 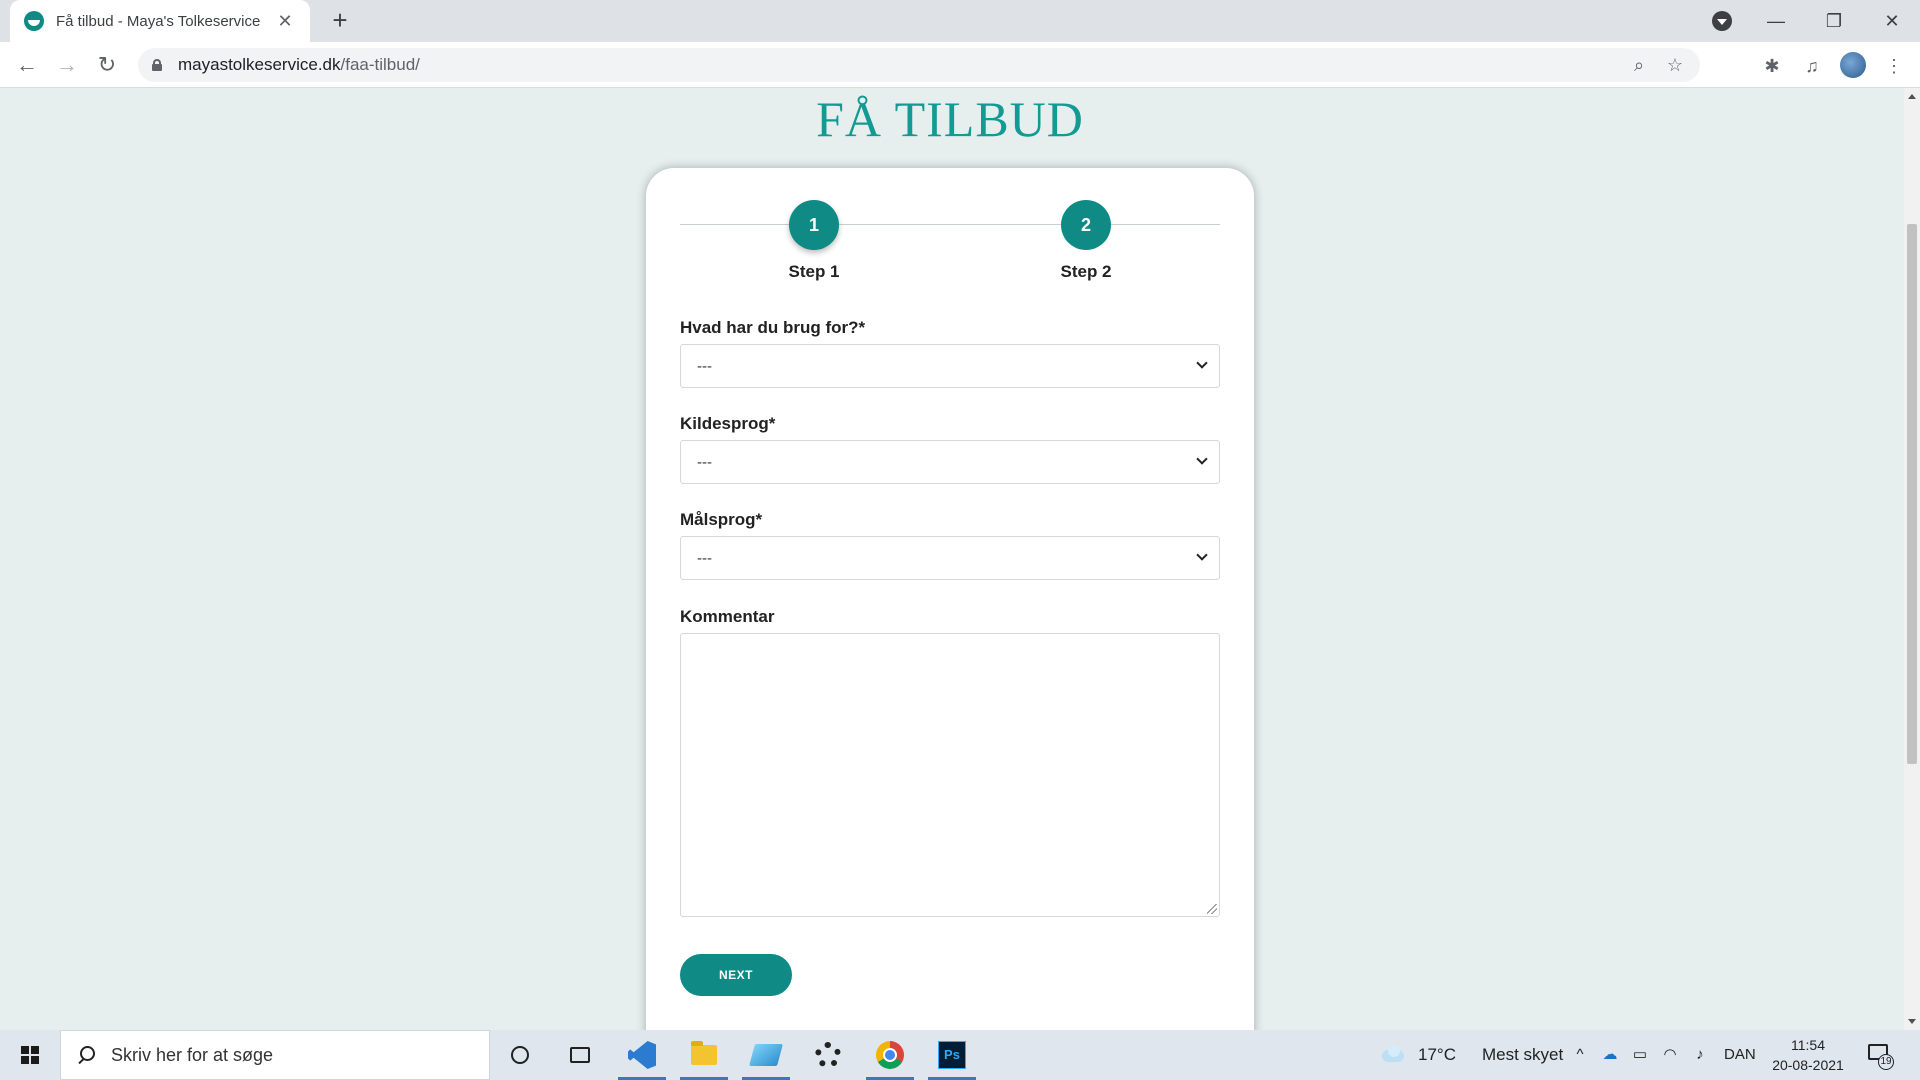 What do you see at coordinates (814, 271) in the screenshot?
I see `step-1-label: Step 1` at bounding box center [814, 271].